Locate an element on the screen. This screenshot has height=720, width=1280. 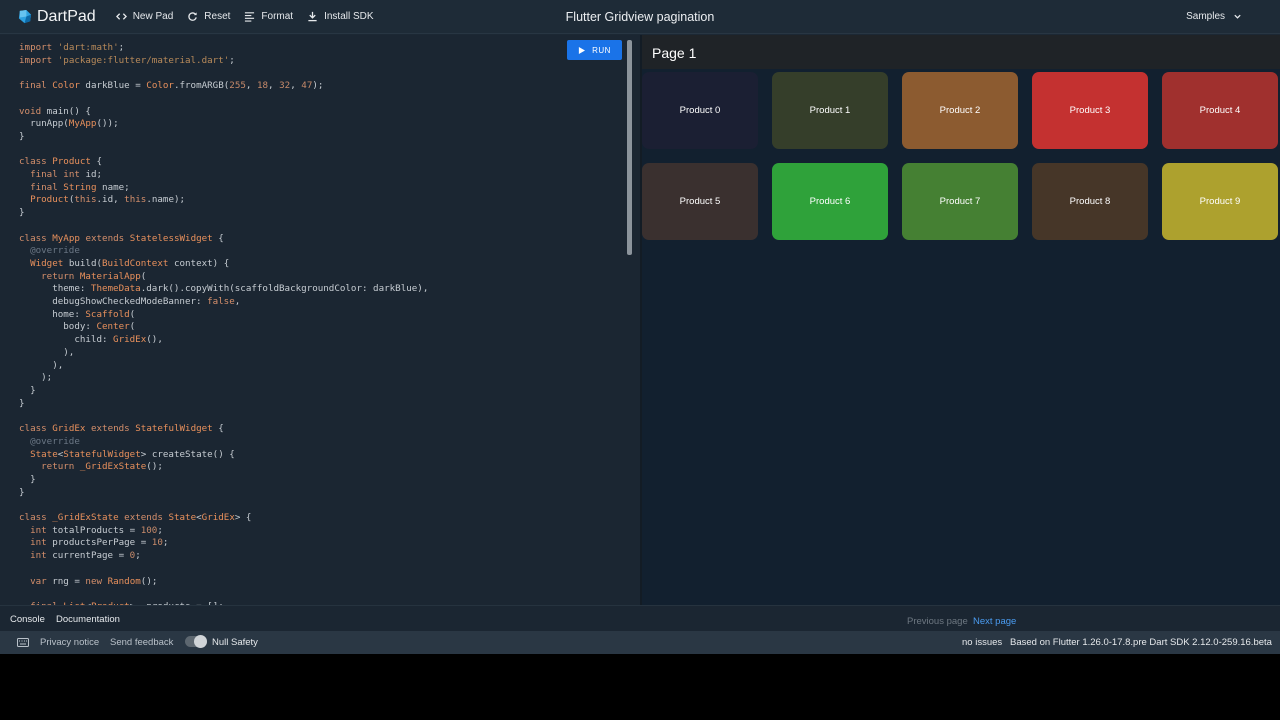
product-tile: Product 2 is located at coordinates (960, 110).